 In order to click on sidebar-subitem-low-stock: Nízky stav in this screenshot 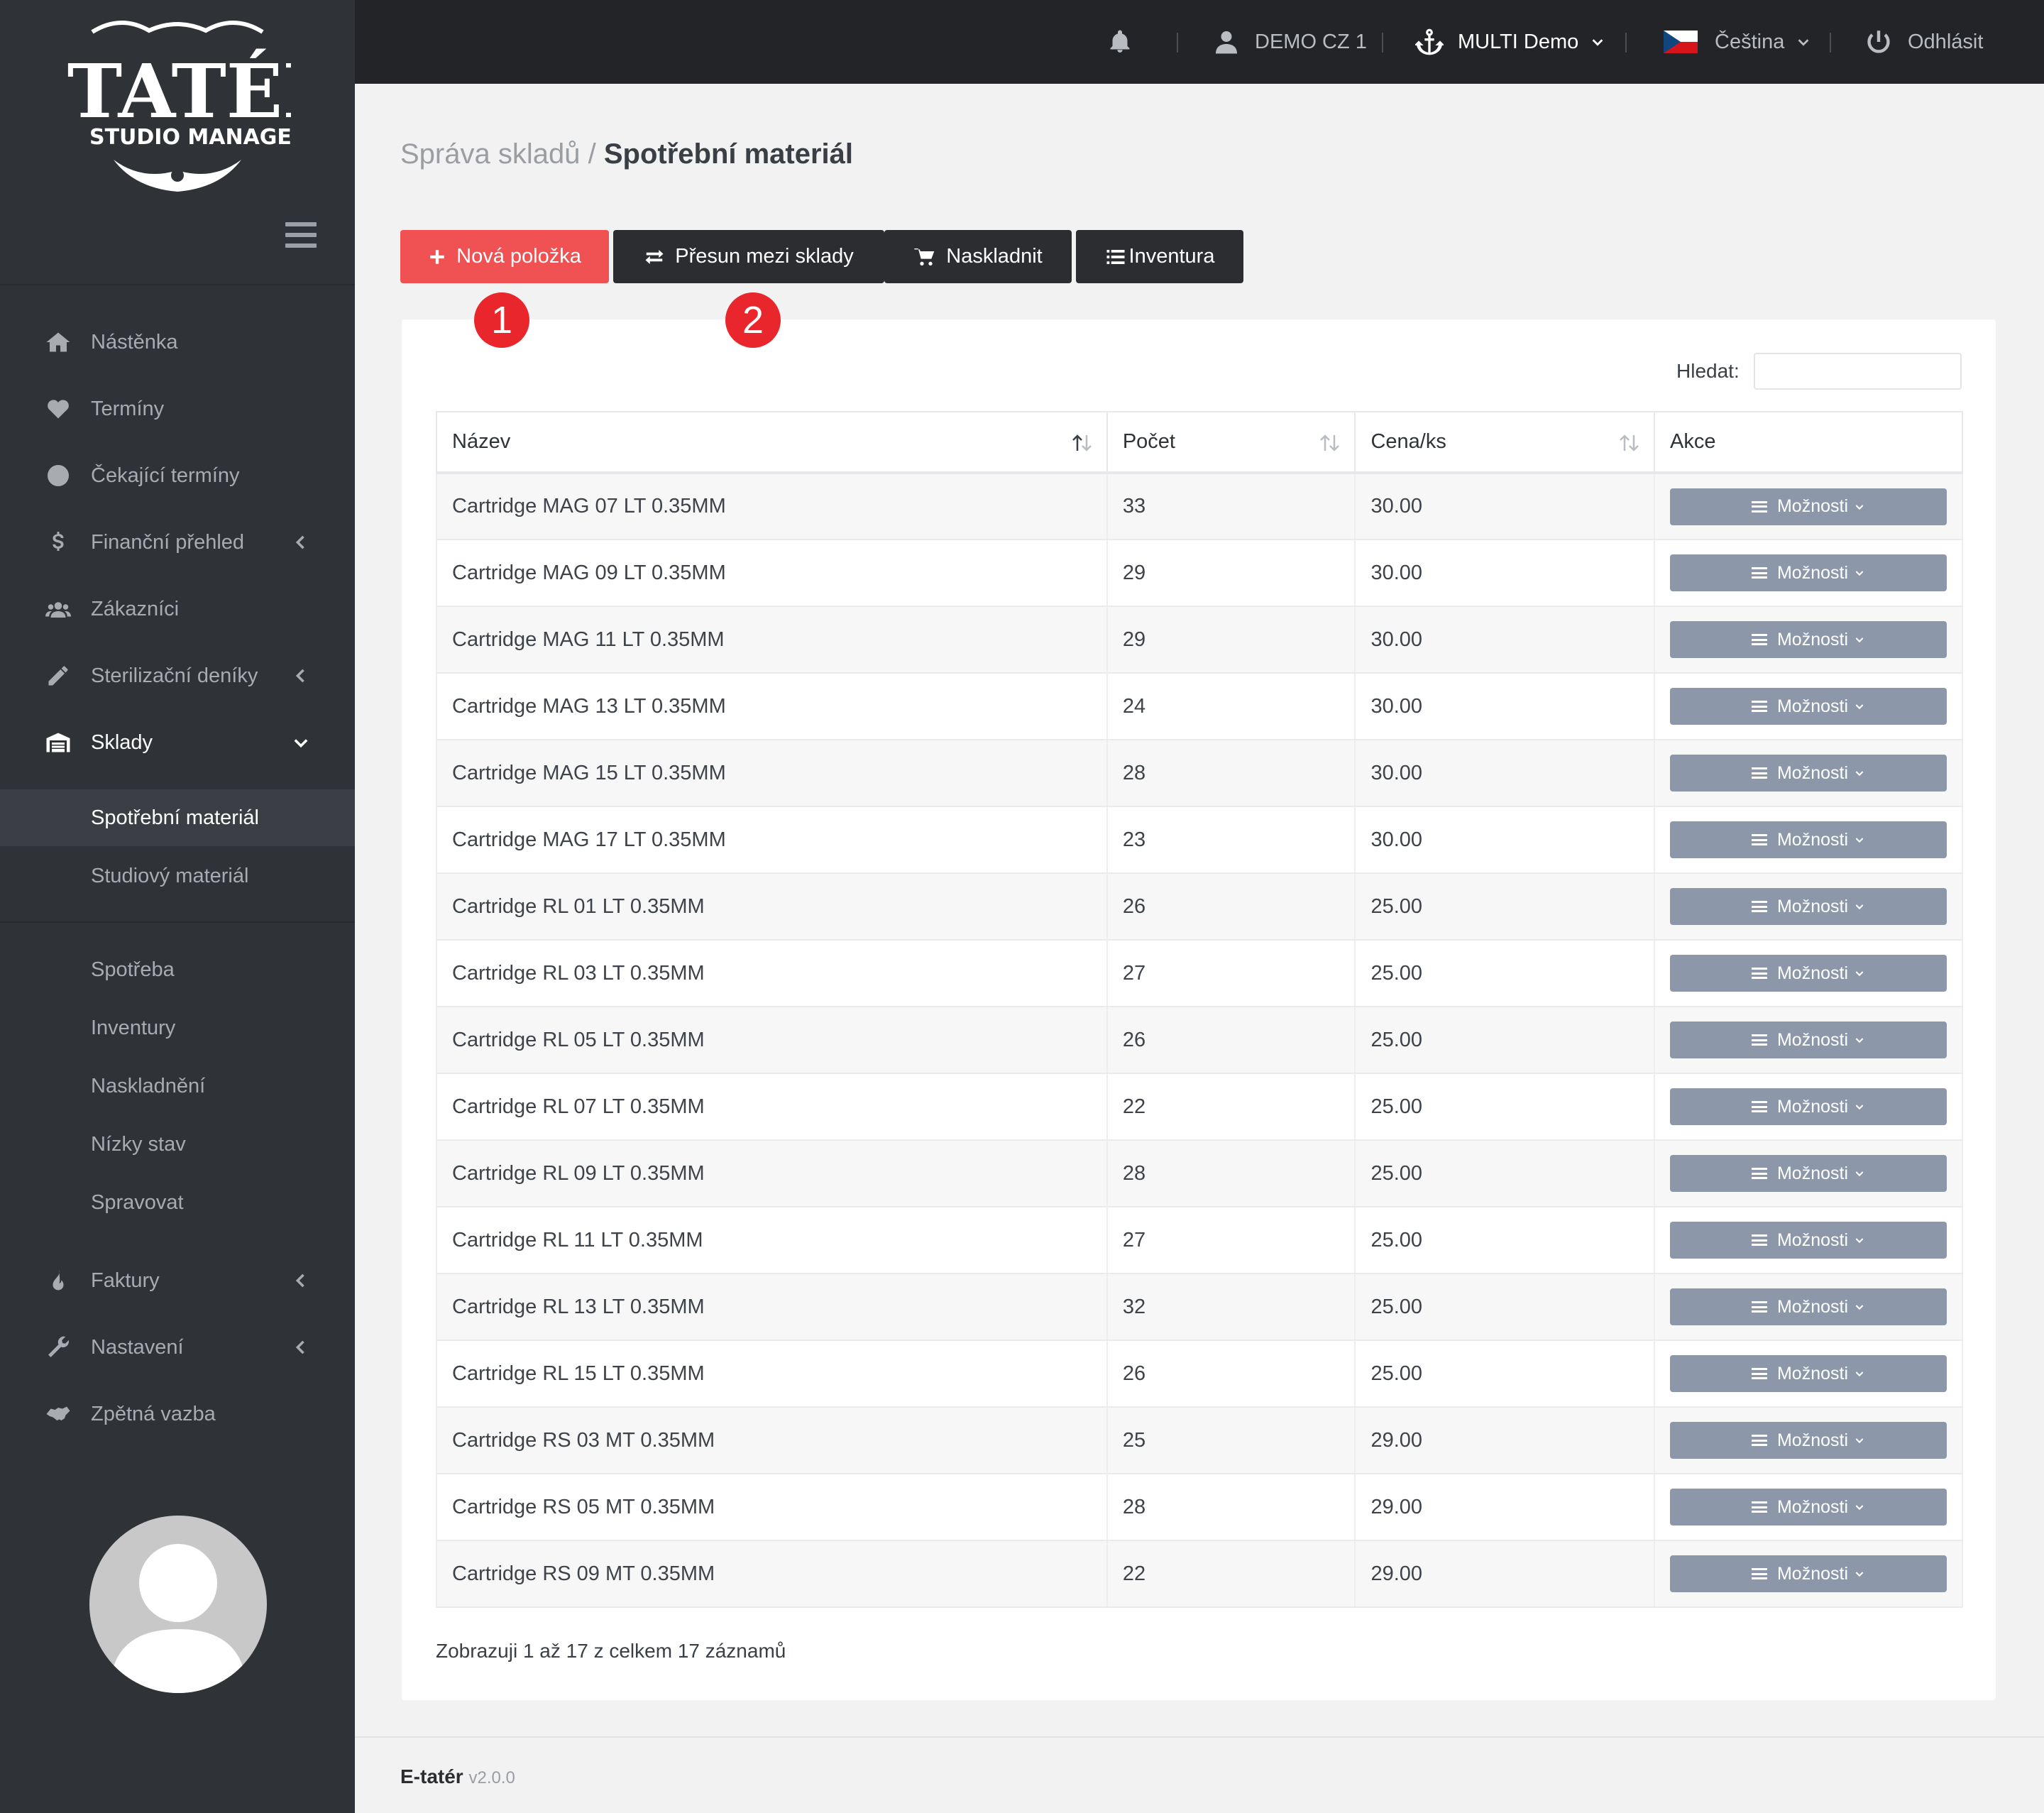, I will do `click(177, 1145)`.